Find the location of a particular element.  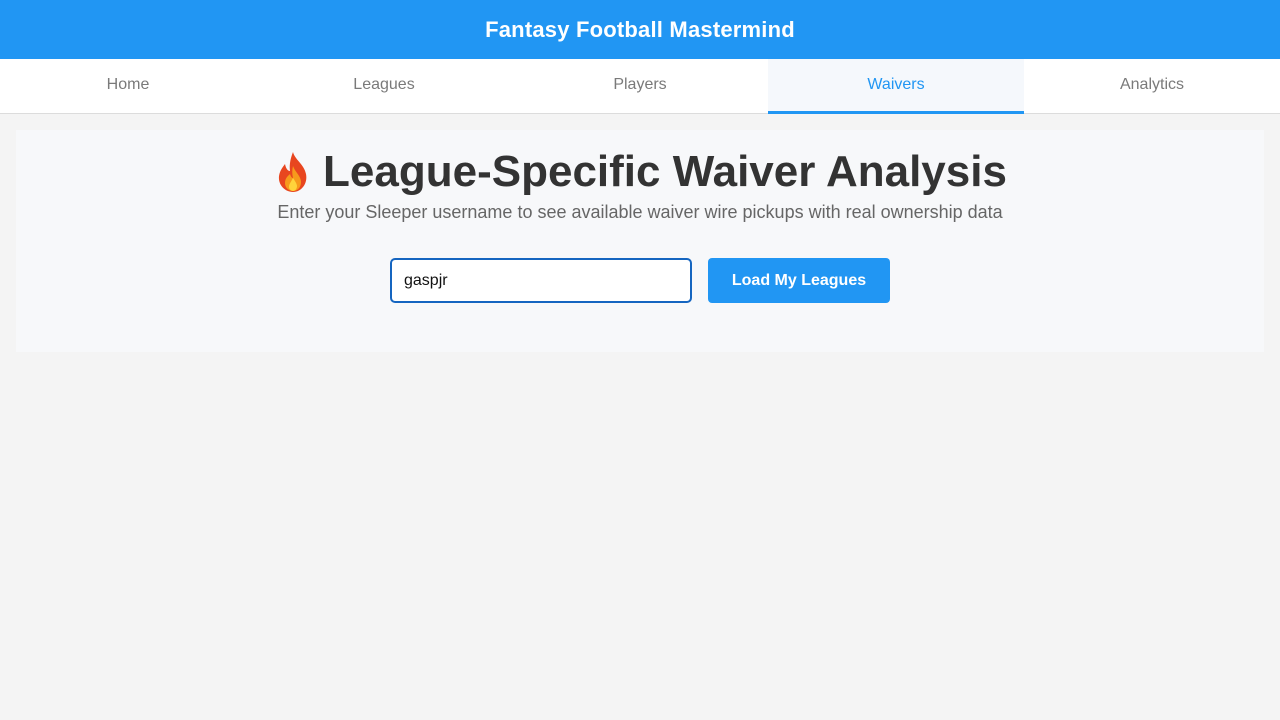

page-title-row: League-Specific Waiver Analysis is located at coordinates (640, 172).